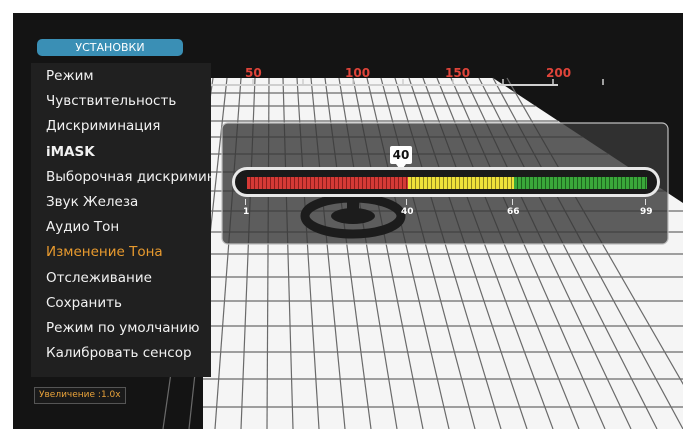 The image size is (695, 441). I want to click on ruler-label-50: 50, so click(253, 73).